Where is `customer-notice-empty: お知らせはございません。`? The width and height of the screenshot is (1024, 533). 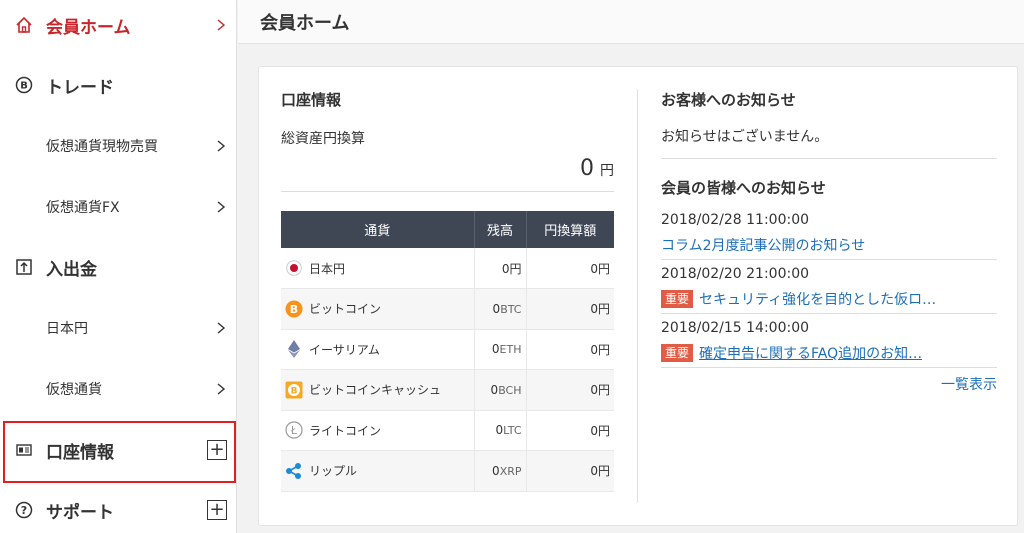
customer-notice-empty: お知らせはございません。 is located at coordinates (829, 142).